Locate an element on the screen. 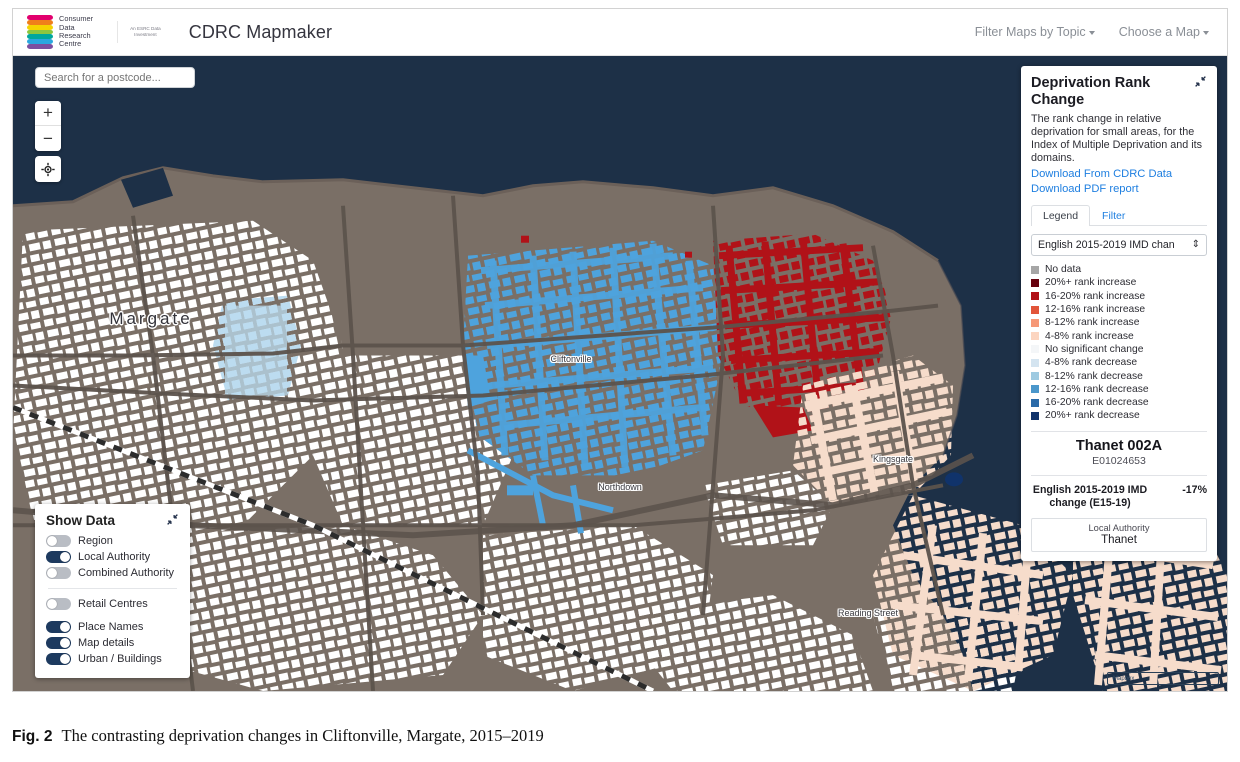  download-cdrc-data-link: Download From CDRC Data is located at coordinates (1119, 174).